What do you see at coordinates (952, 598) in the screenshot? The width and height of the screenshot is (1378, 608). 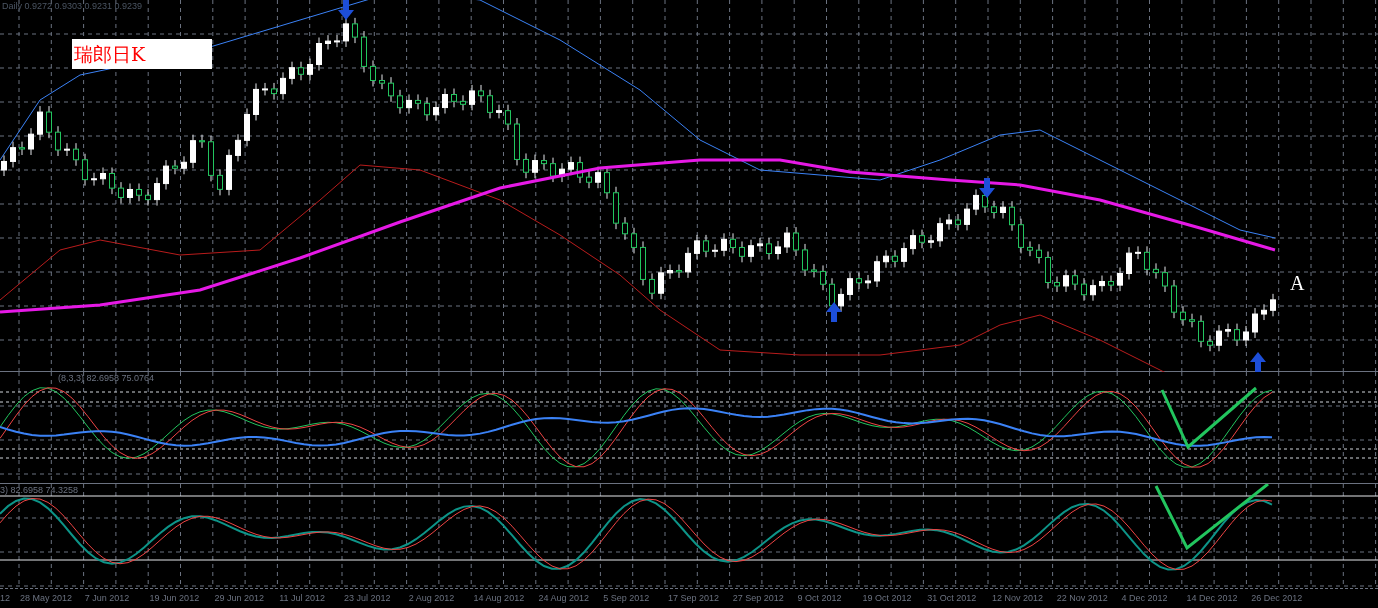 I see `time-axis-label: 31 Oct 2012` at bounding box center [952, 598].